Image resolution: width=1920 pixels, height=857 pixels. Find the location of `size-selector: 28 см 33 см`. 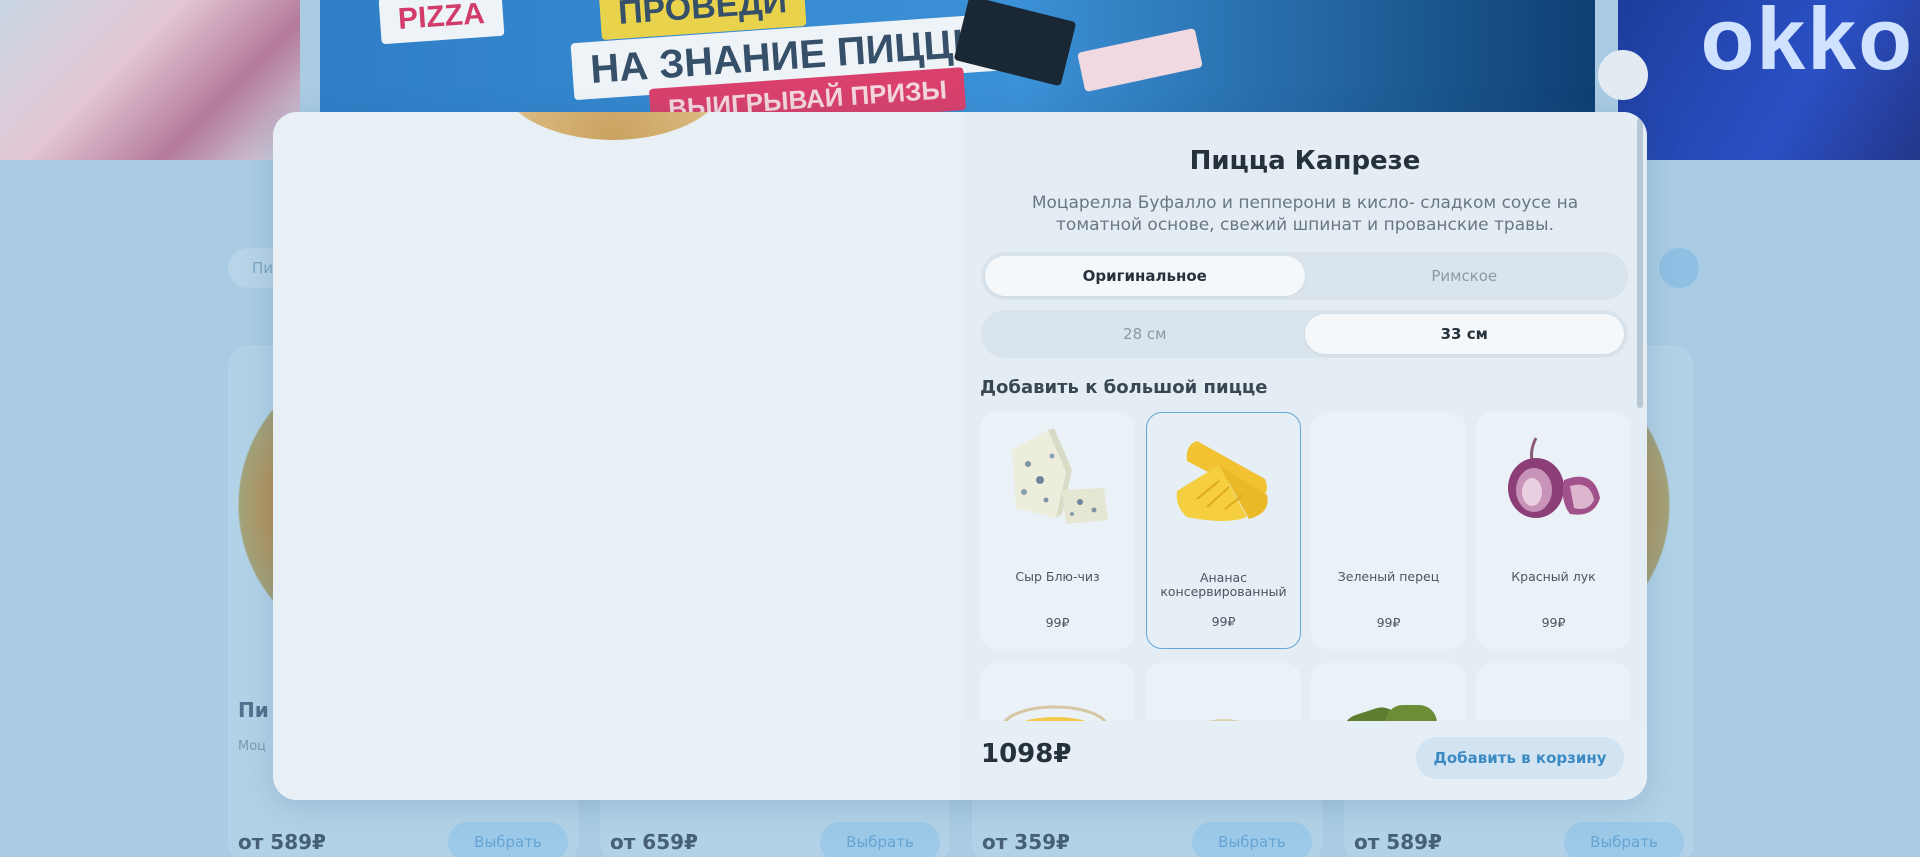

size-selector: 28 см 33 см is located at coordinates (1304, 334).